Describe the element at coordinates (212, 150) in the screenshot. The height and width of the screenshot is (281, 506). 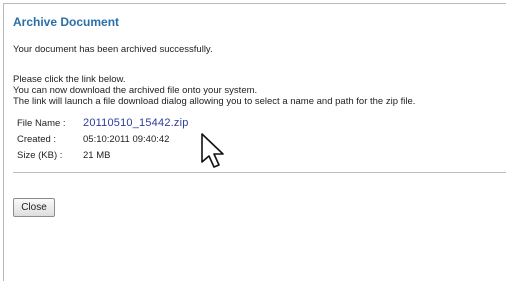
I see `mouse-pointer-icon` at that location.